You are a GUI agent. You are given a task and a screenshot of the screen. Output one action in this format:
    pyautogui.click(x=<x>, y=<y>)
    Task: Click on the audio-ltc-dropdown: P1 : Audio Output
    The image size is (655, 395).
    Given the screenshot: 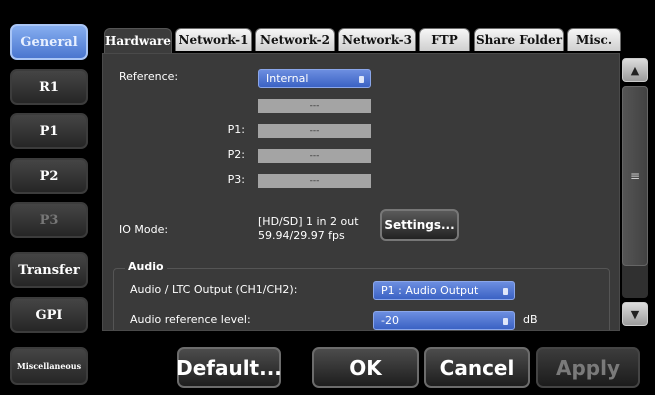 What is the action you would take?
    pyautogui.click(x=444, y=290)
    